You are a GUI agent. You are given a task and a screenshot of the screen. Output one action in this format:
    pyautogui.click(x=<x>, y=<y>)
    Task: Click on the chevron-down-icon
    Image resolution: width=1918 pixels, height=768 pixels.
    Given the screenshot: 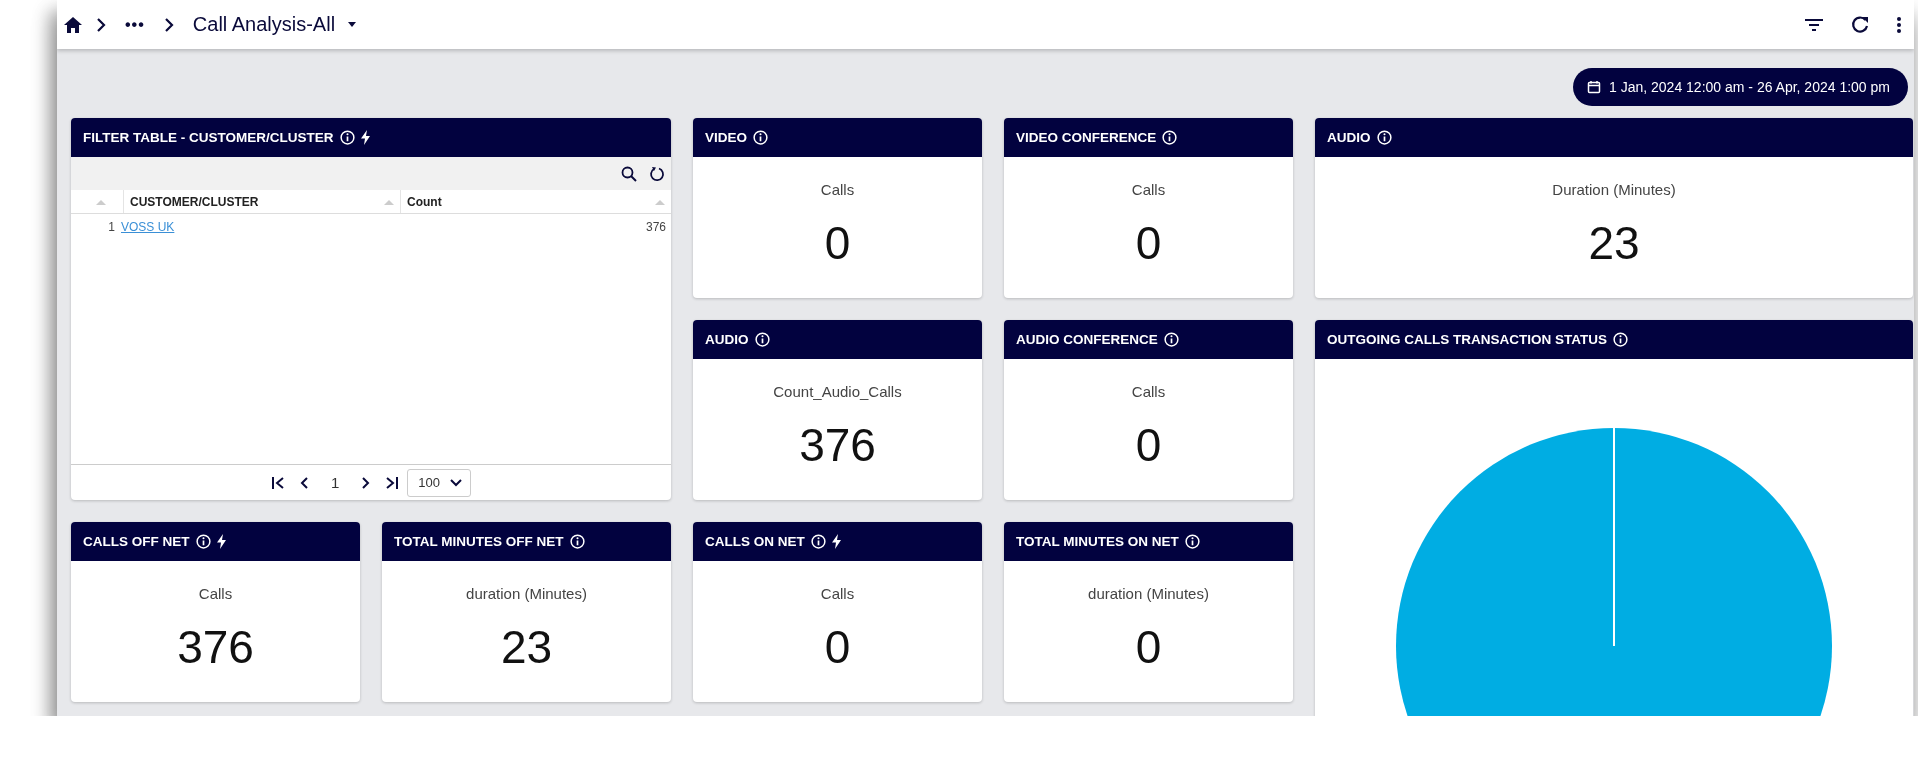 What is the action you would take?
    pyautogui.click(x=456, y=482)
    